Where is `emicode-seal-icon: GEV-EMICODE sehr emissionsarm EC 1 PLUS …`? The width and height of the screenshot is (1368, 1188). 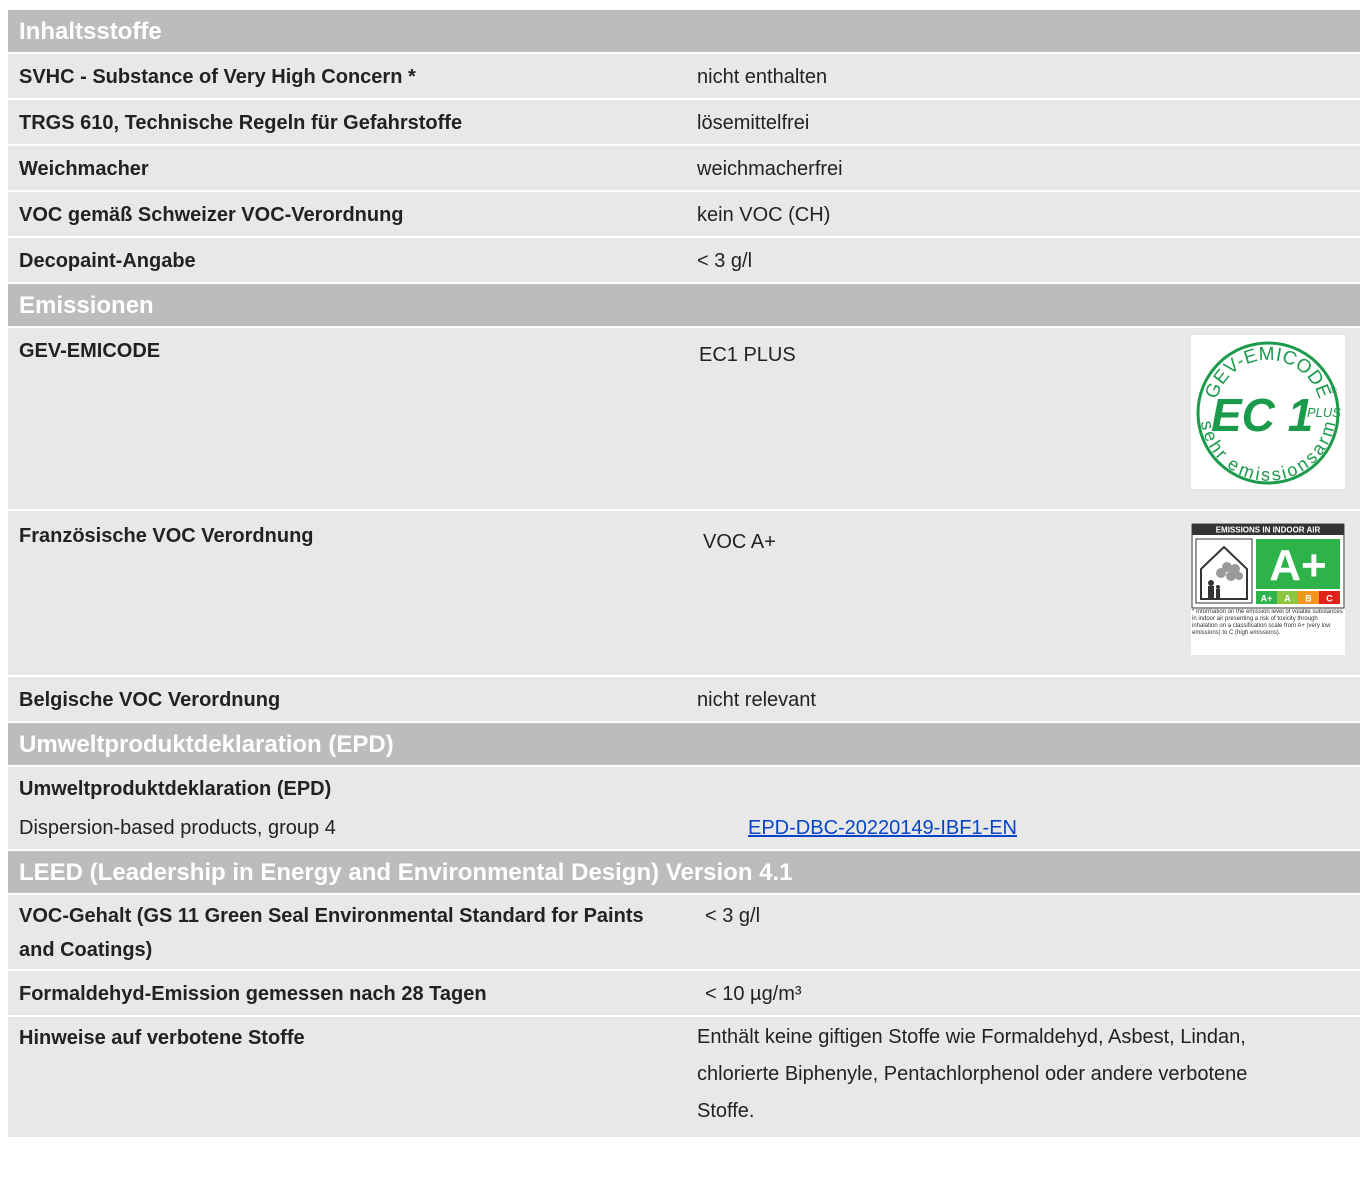
emicode-seal-icon: GEV-EMICODE sehr emissionsarm EC 1 PLUS … is located at coordinates (1268, 413).